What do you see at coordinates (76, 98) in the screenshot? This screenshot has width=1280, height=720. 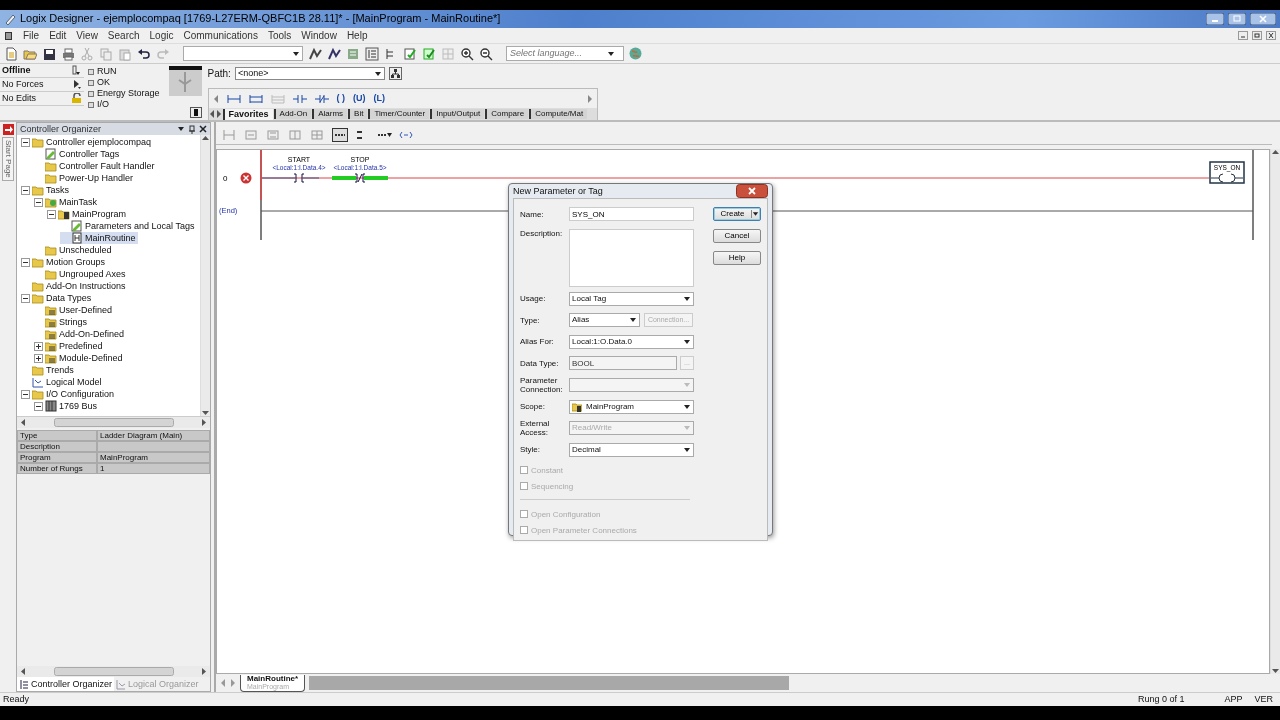 I see `lock-icon` at bounding box center [76, 98].